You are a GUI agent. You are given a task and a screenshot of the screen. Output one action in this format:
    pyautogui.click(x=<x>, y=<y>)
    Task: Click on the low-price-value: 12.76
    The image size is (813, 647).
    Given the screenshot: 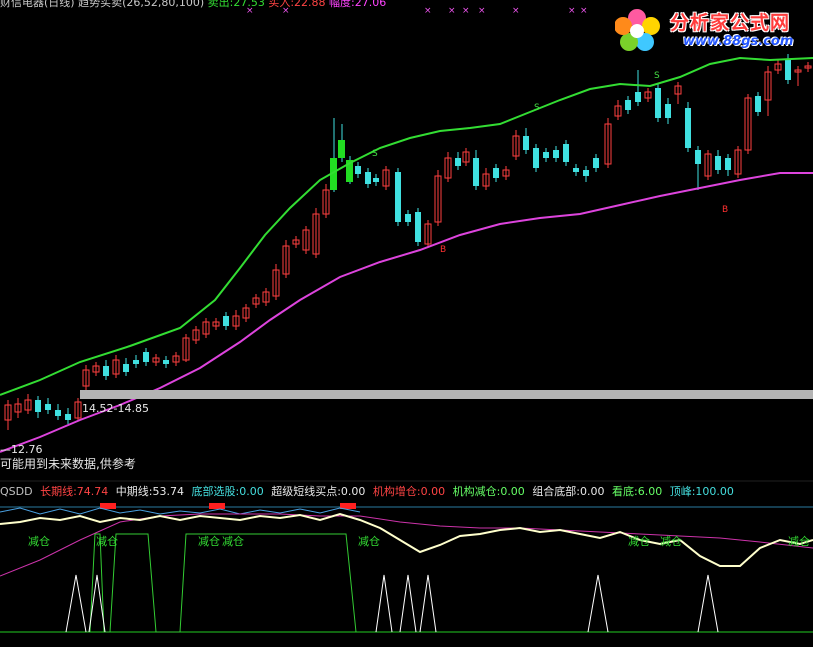 What is the action you would take?
    pyautogui.click(x=27, y=449)
    